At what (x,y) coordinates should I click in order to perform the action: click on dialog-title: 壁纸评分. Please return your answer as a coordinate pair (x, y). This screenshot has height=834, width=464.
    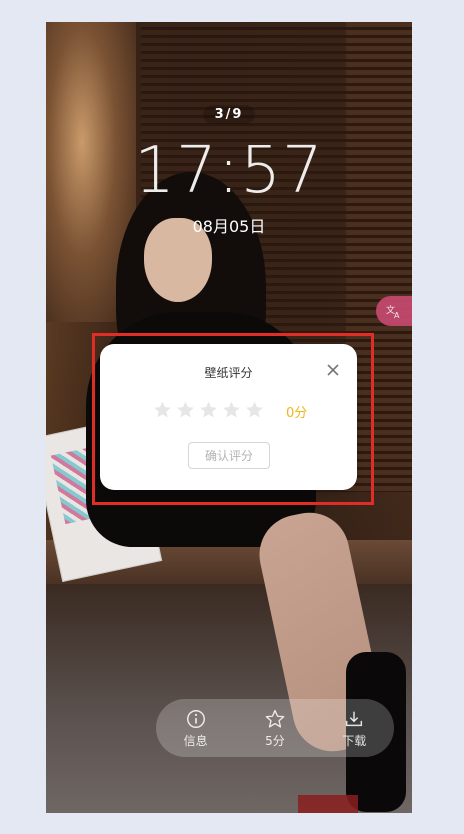
    Looking at the image, I should click on (228, 373).